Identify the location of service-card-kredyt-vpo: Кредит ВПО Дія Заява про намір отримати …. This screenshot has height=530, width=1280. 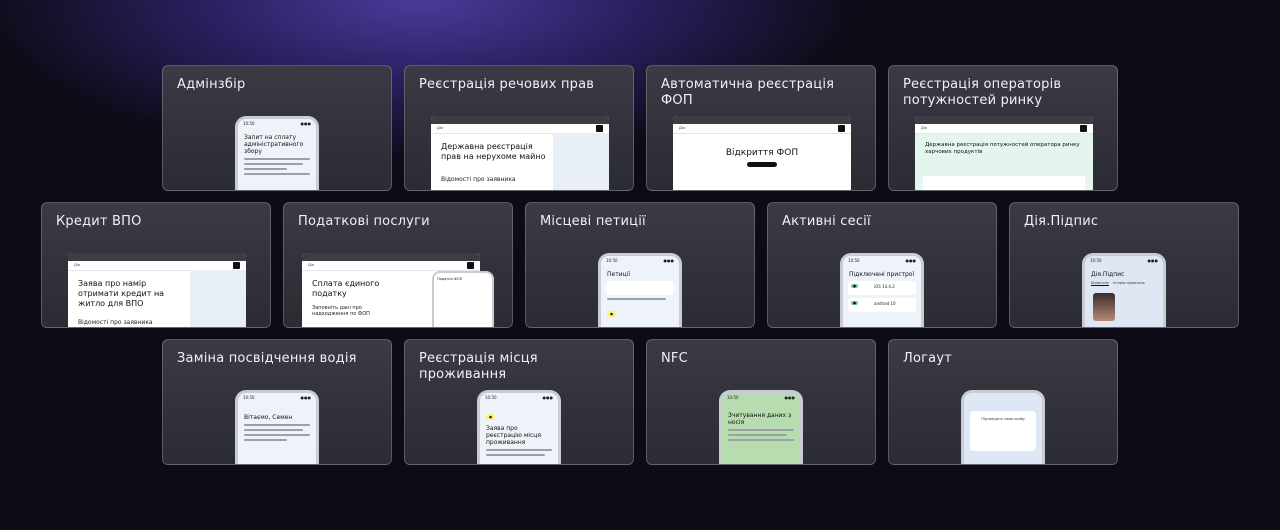
(156, 265).